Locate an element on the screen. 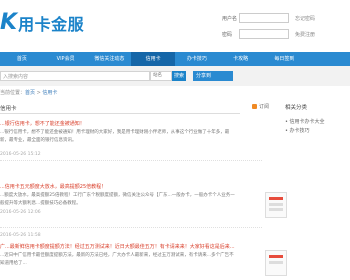 The height and width of the screenshot is (280, 350). login-form: 用户名 忘记密码 密码 免费注册 is located at coordinates (286, 28).